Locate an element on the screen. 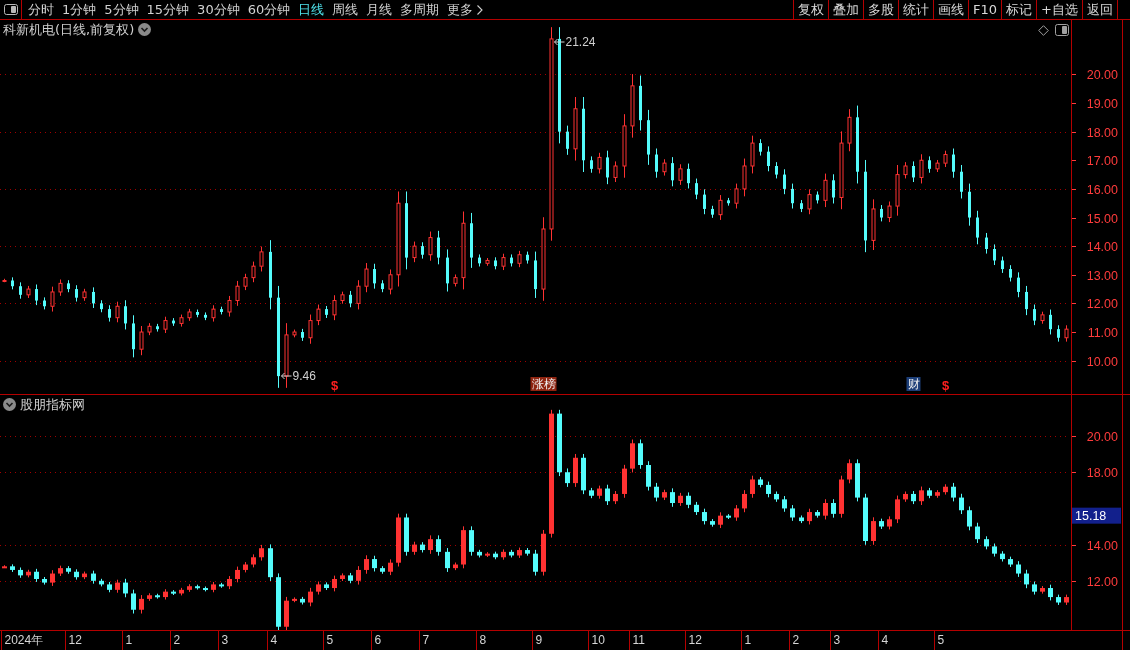  date-label: 9 is located at coordinates (539, 640).